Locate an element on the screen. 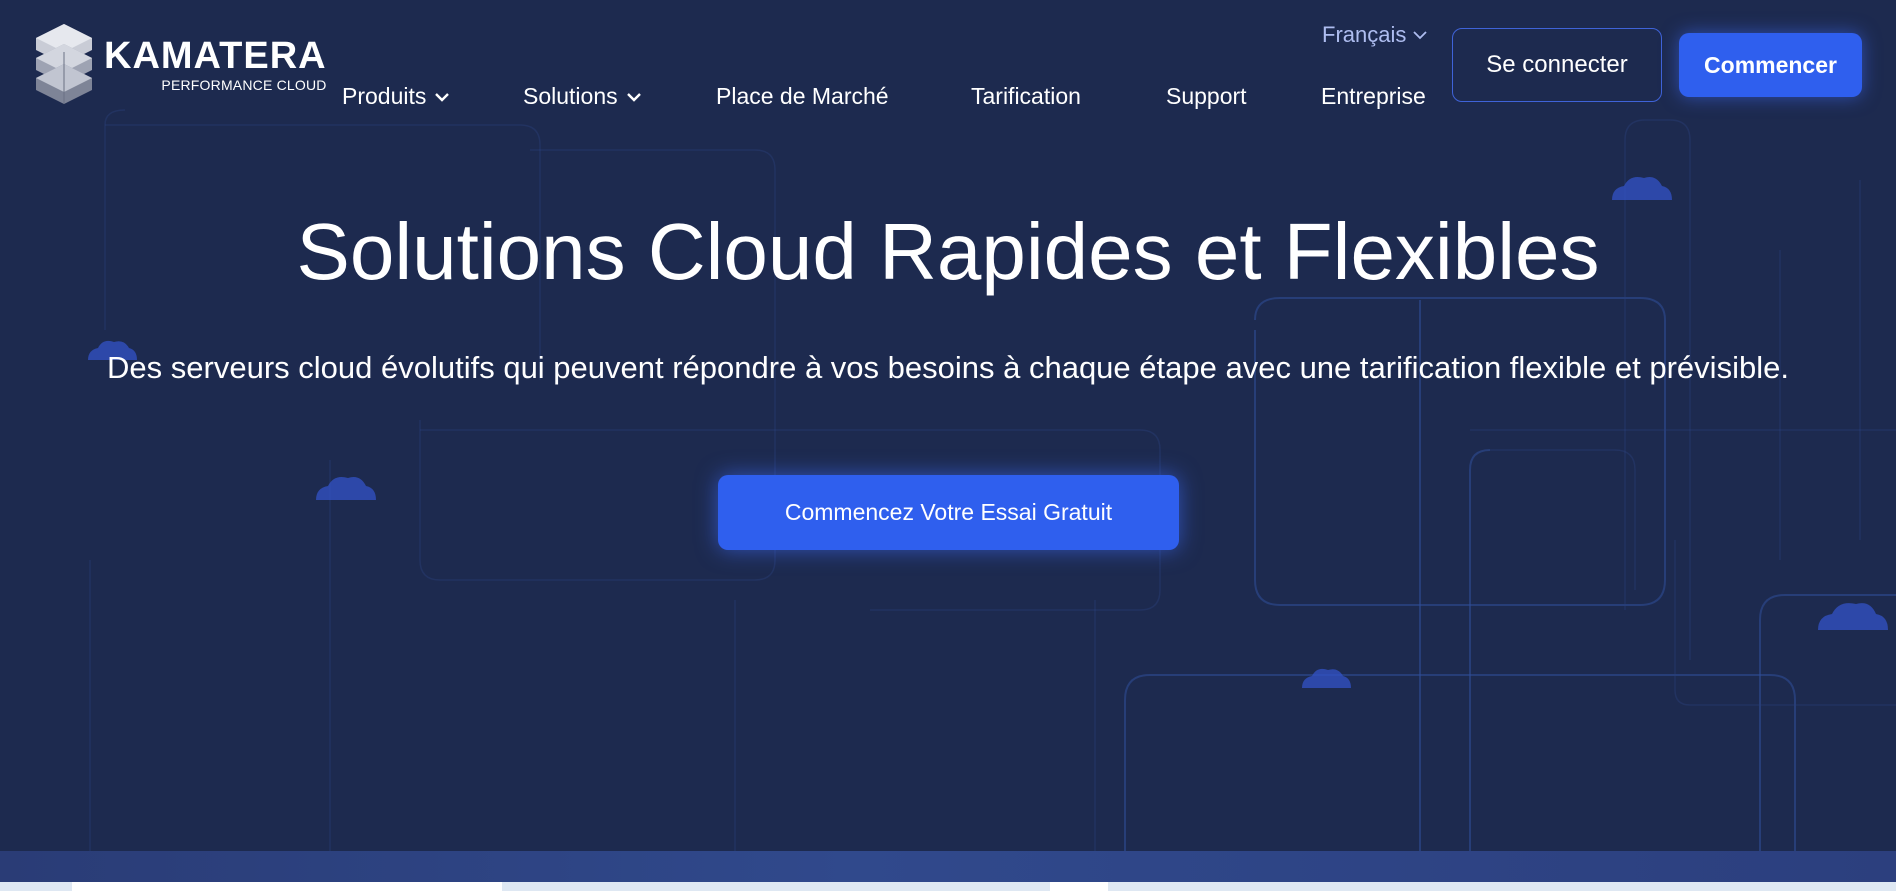 This screenshot has width=1896, height=891. nav-item-label: Entreprise is located at coordinates (1373, 96).